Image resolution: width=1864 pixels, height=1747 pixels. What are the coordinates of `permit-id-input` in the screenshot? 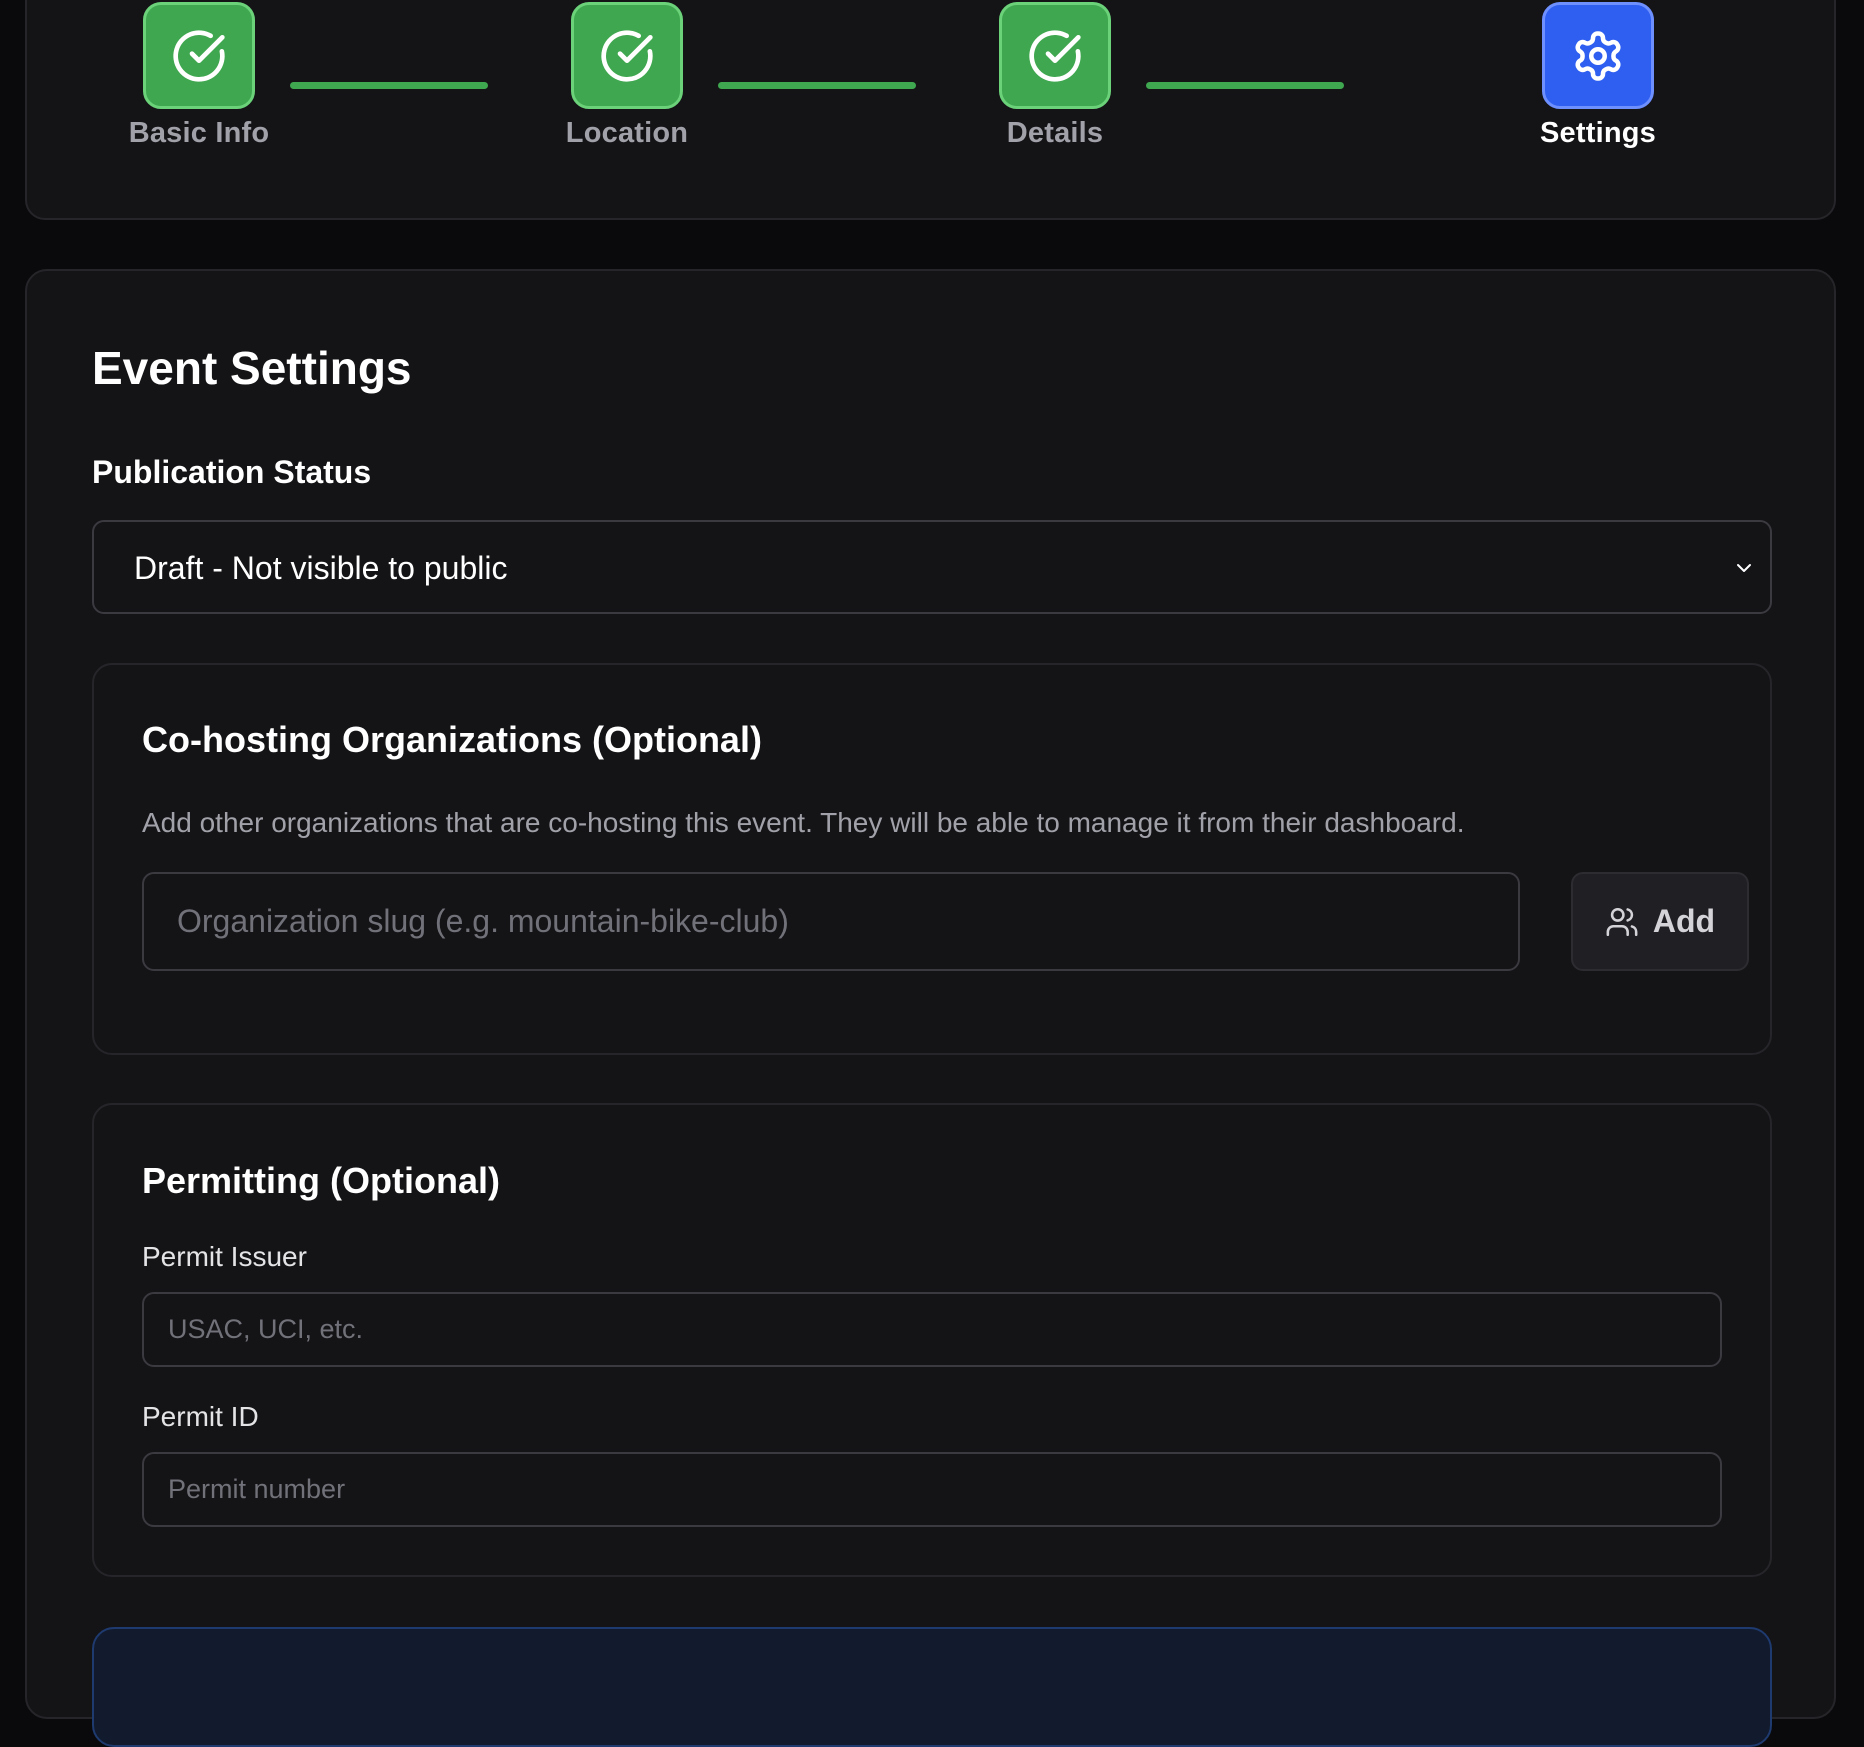 It's located at (932, 1489).